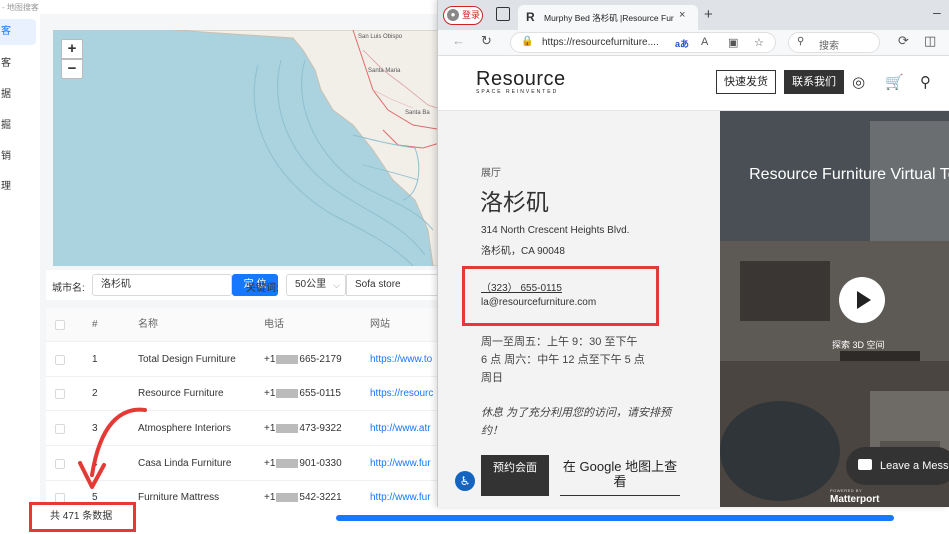  What do you see at coordinates (620, 477) in the screenshot?
I see `google-maps-link: 在 Google 地图上查看` at bounding box center [620, 477].